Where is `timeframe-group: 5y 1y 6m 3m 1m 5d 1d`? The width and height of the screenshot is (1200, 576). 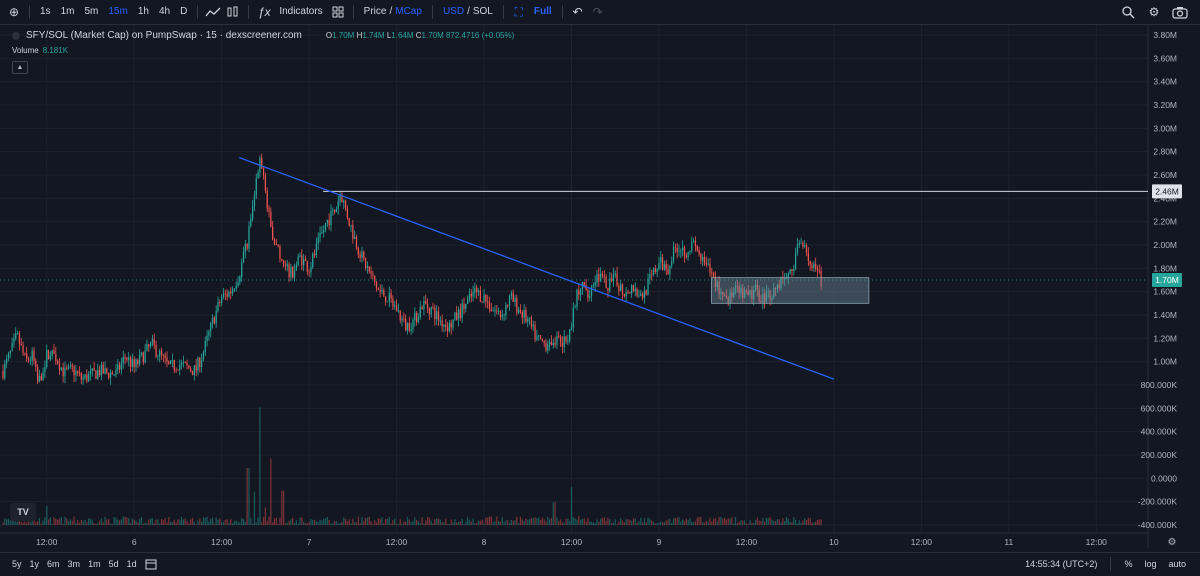 timeframe-group: 5y 1y 6m 3m 1m 5d 1d is located at coordinates (70, 564).